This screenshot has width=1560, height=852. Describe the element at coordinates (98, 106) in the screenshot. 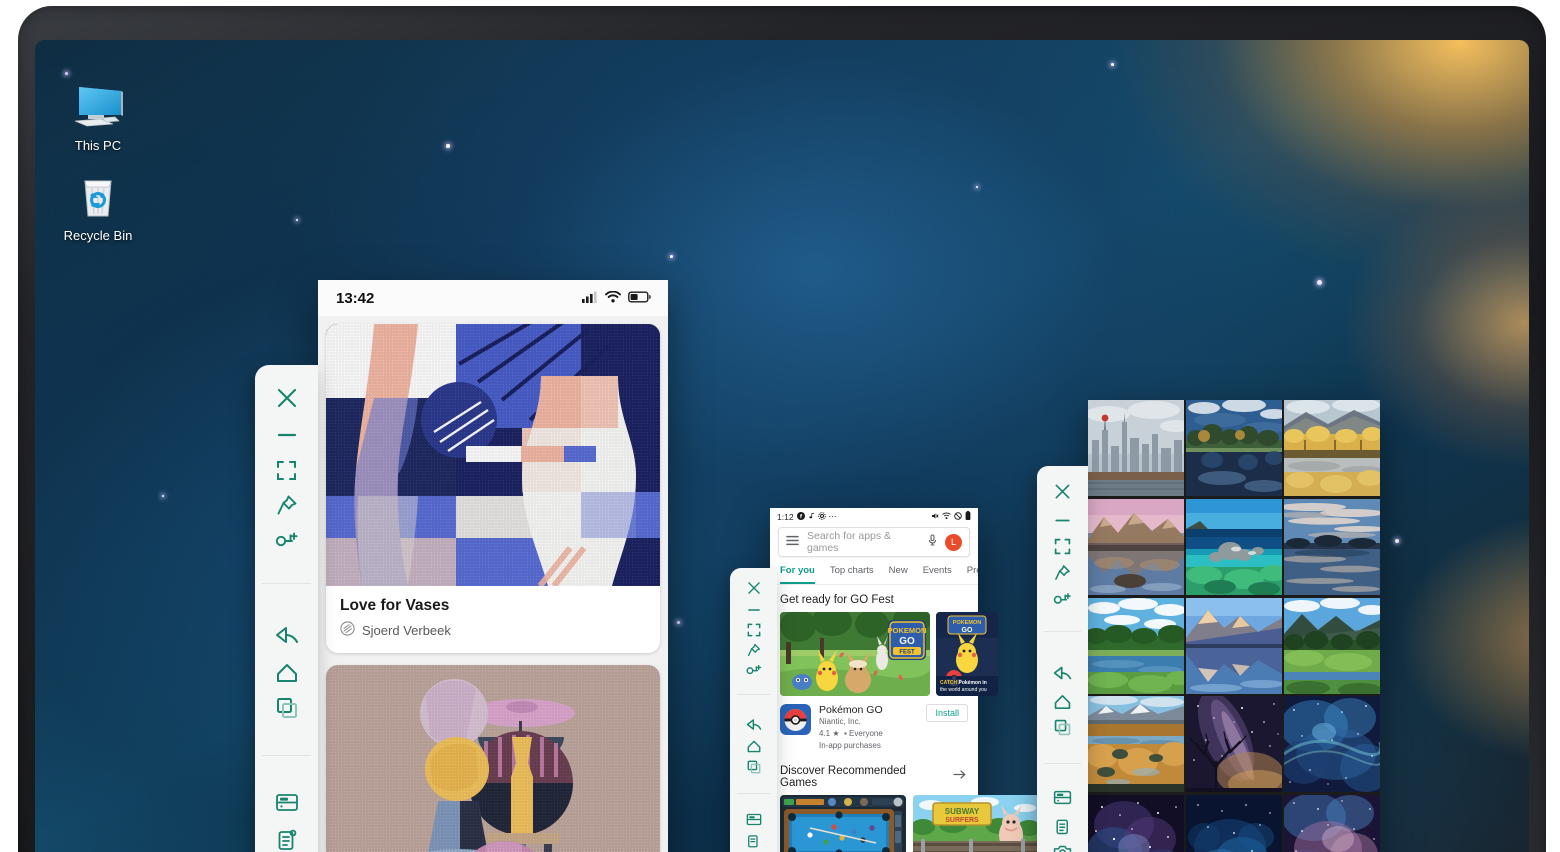

I see `monitor-icon` at that location.